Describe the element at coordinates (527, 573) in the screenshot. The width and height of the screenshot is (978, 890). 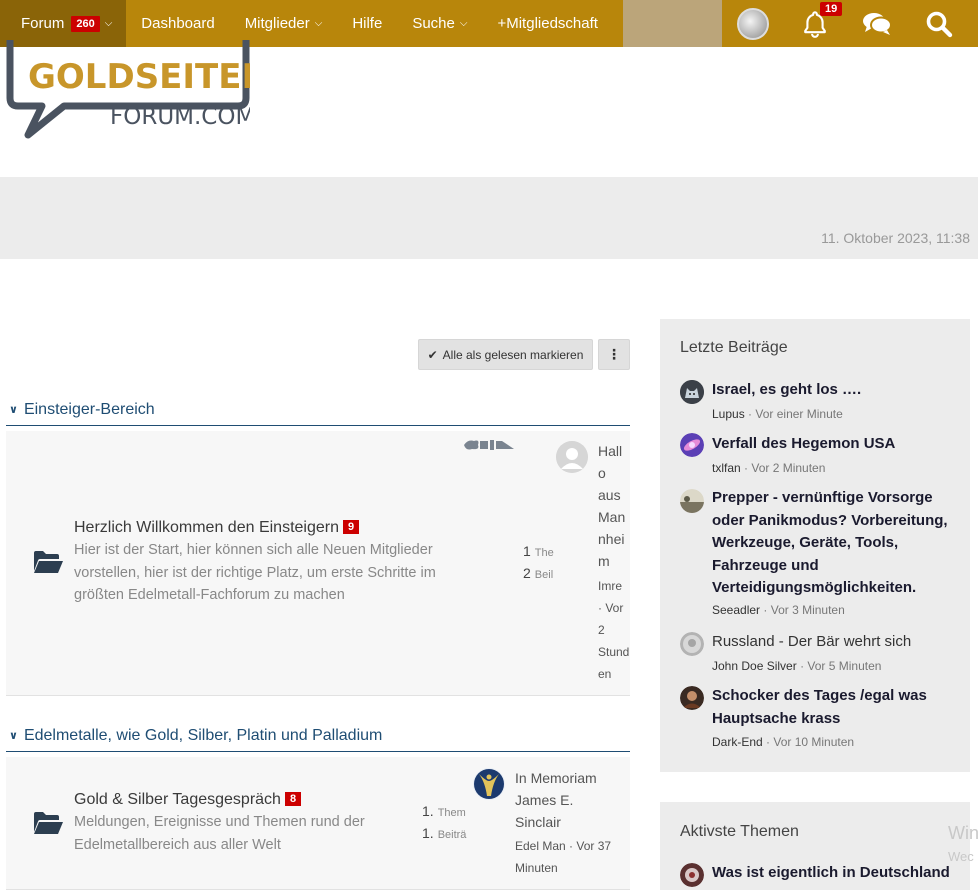
I see `stat-number: 2` at that location.